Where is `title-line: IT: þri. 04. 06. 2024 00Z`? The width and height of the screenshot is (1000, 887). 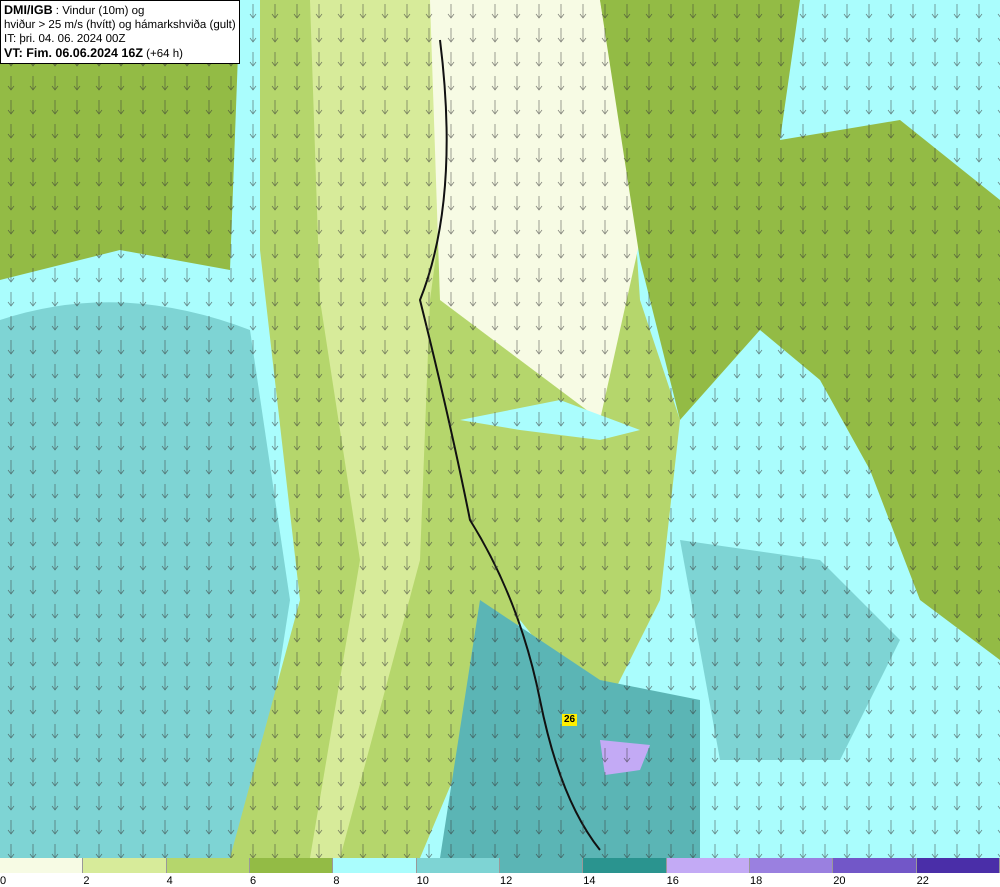 title-line: IT: þri. 04. 06. 2024 00Z is located at coordinates (65, 39).